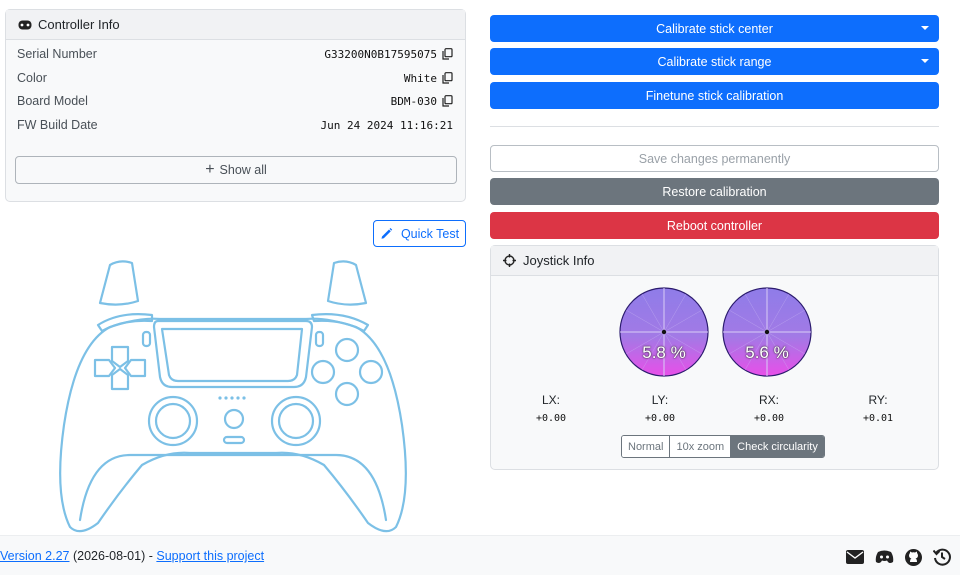  I want to click on finetune-button: Finetune stick calibration, so click(714, 95).